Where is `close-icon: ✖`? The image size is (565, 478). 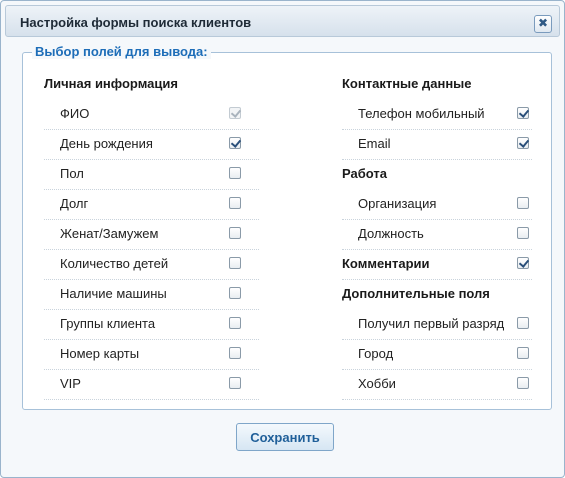
close-icon: ✖ is located at coordinates (543, 23).